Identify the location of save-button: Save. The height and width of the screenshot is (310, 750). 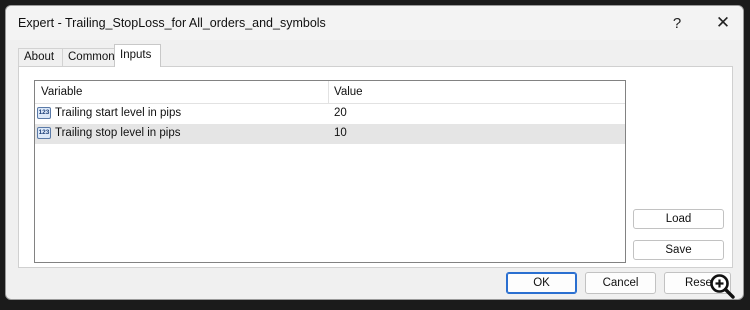
(678, 250).